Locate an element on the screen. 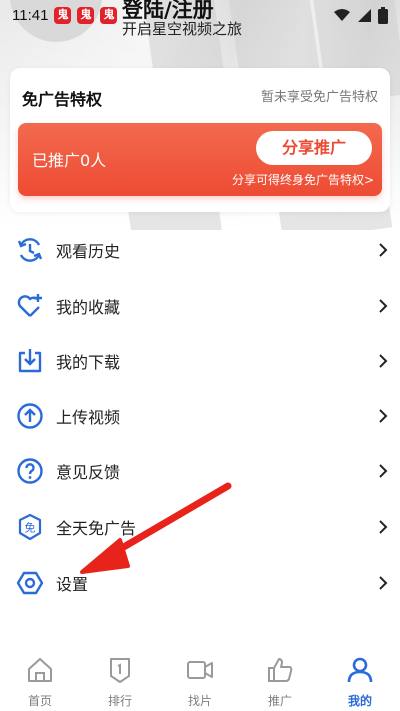 The width and height of the screenshot is (400, 711). tab-home: 首页 is located at coordinates (40, 679).